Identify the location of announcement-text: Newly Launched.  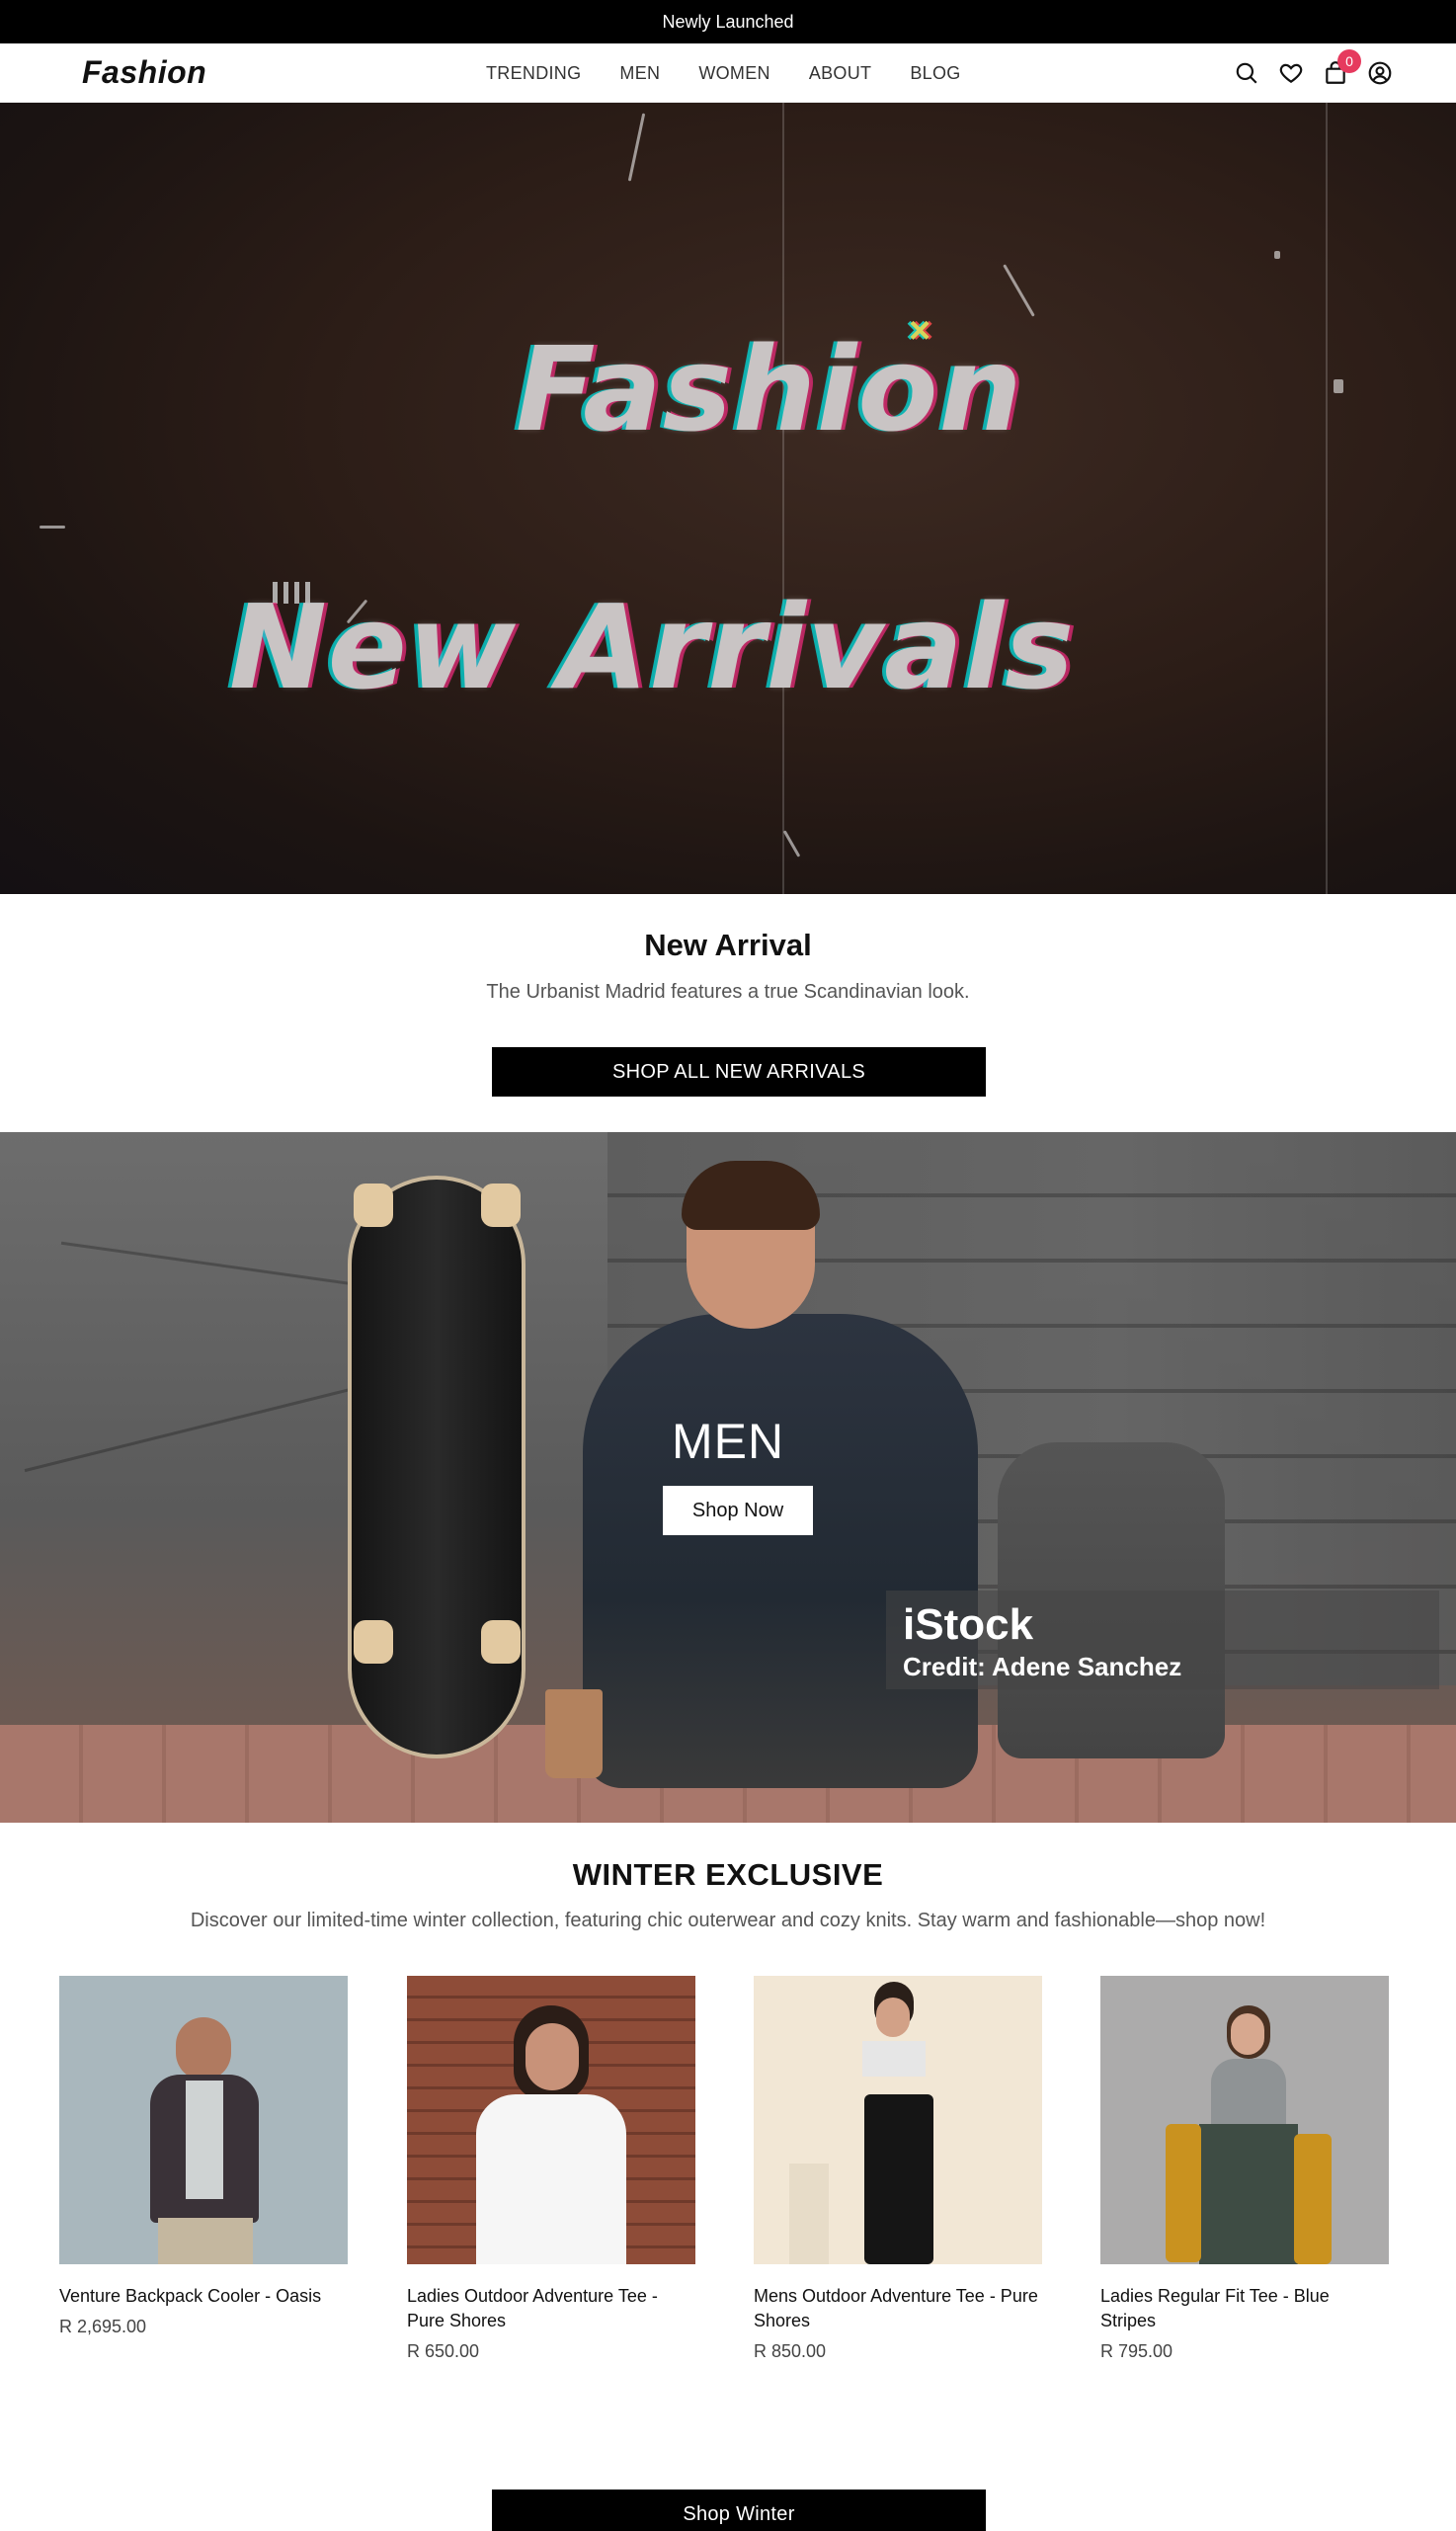
(728, 21).